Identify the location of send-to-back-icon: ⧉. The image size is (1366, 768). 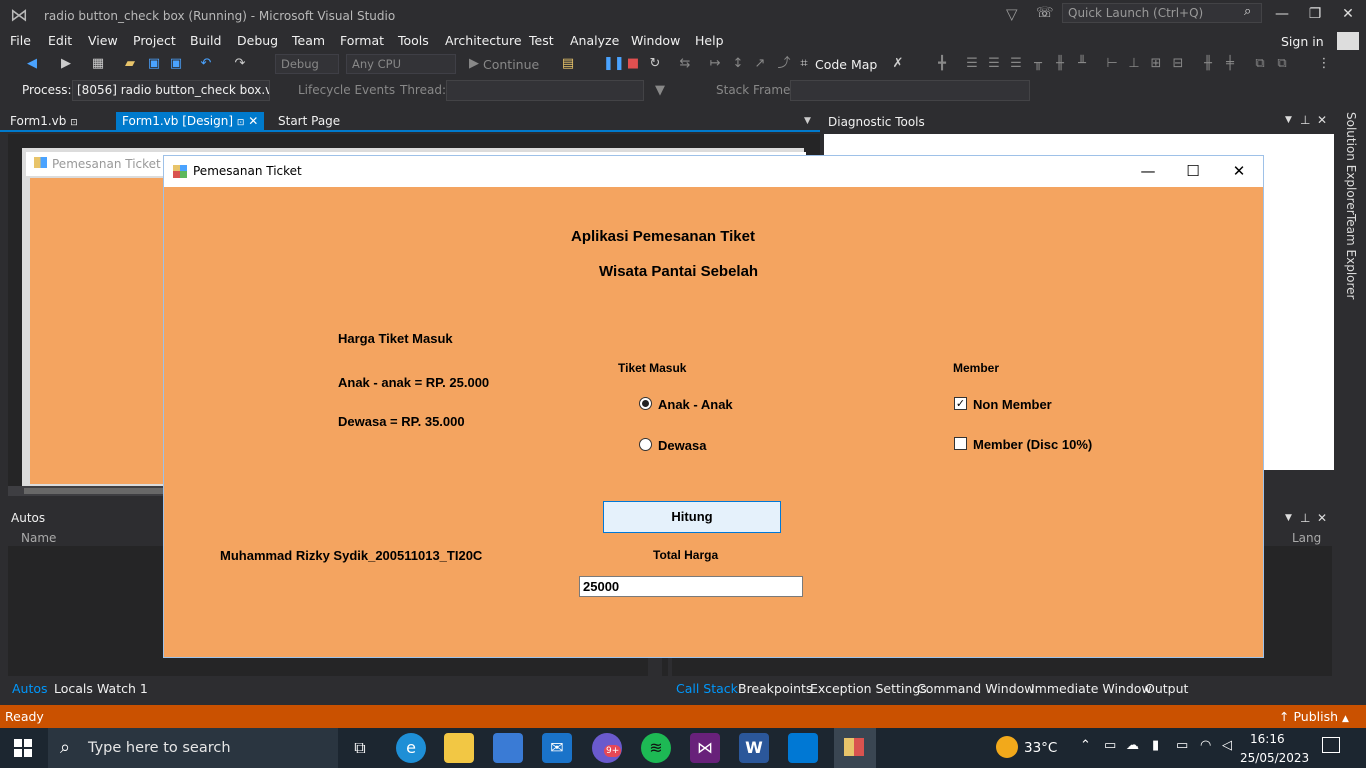
(1282, 64).